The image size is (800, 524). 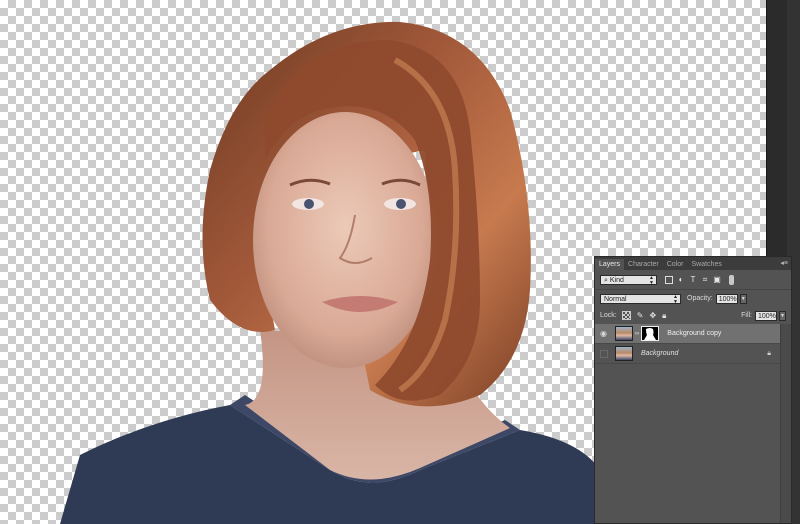 I want to click on blend-mode-value: Normal, so click(x=615, y=299).